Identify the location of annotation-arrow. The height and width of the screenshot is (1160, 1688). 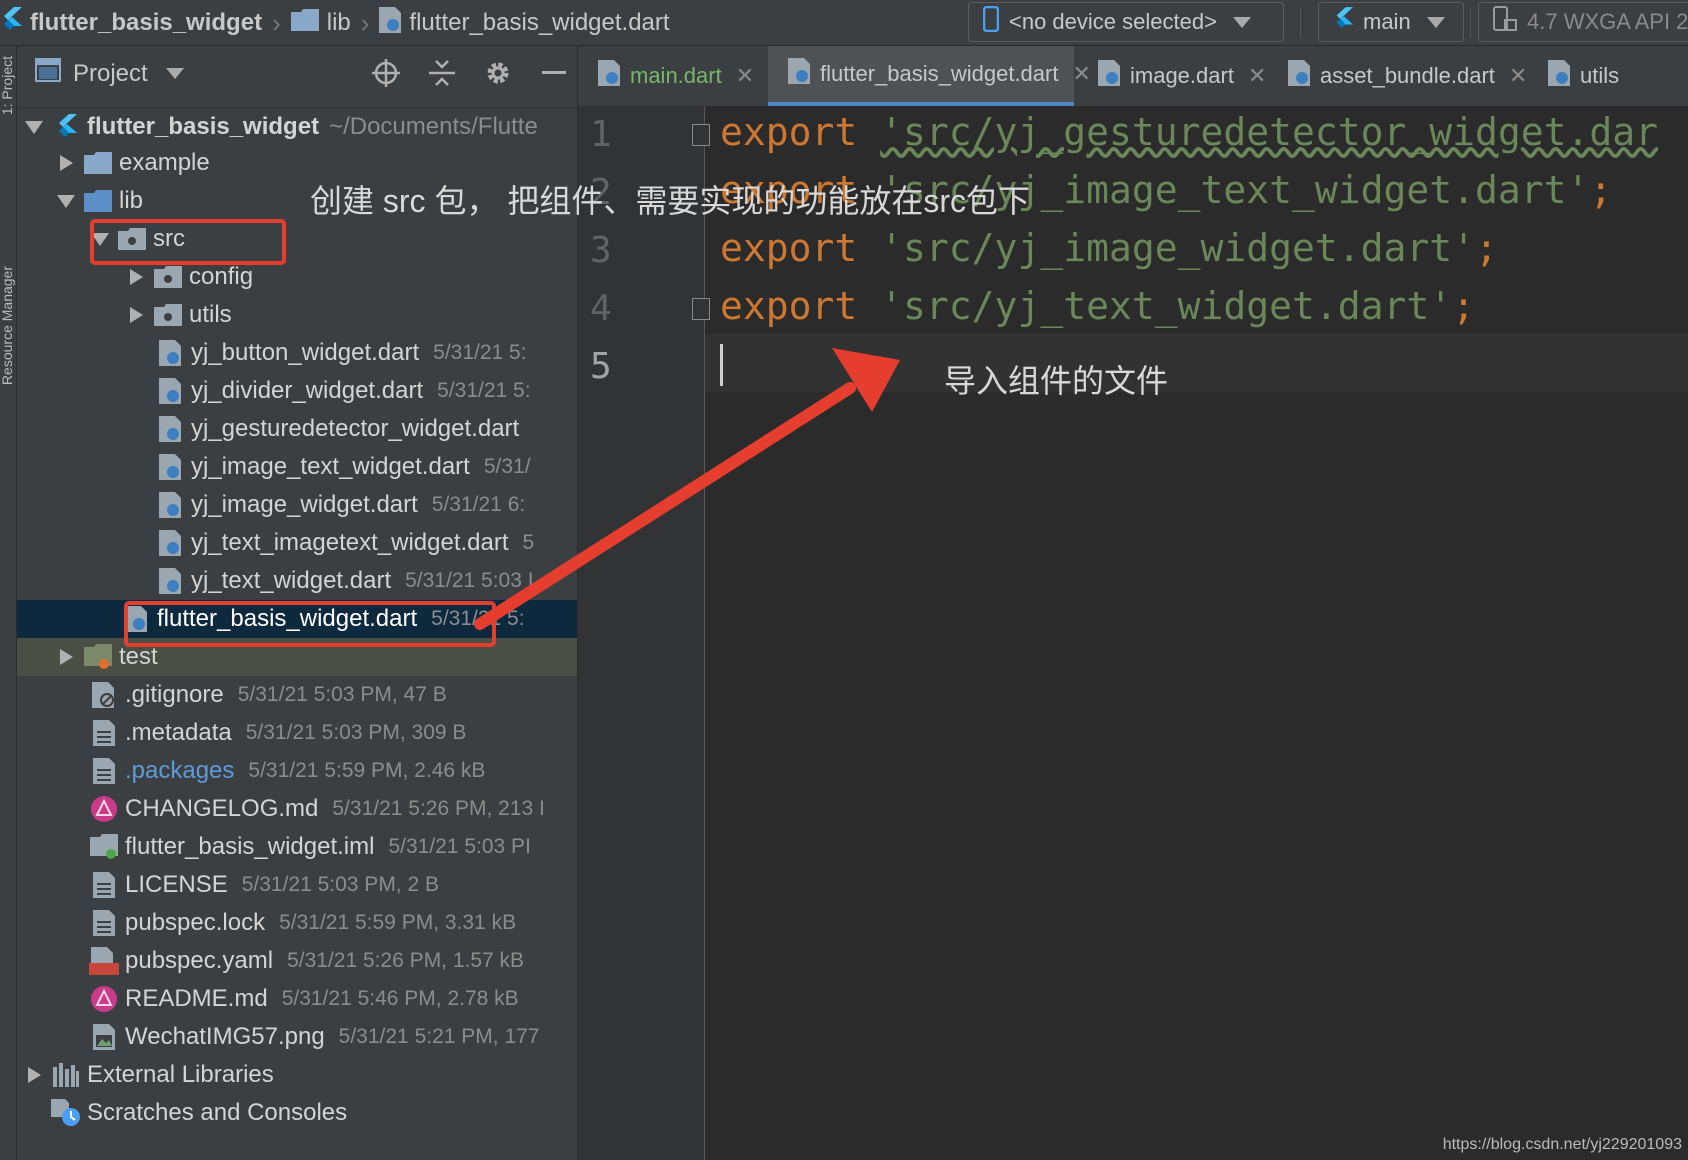
(687, 489).